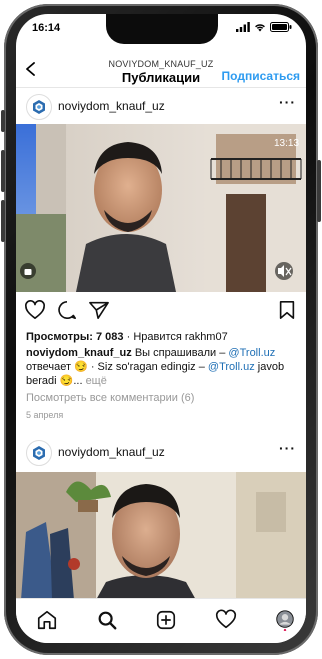 The image size is (322, 659). What do you see at coordinates (166, 620) in the screenshot?
I see `add-post-icon` at bounding box center [166, 620].